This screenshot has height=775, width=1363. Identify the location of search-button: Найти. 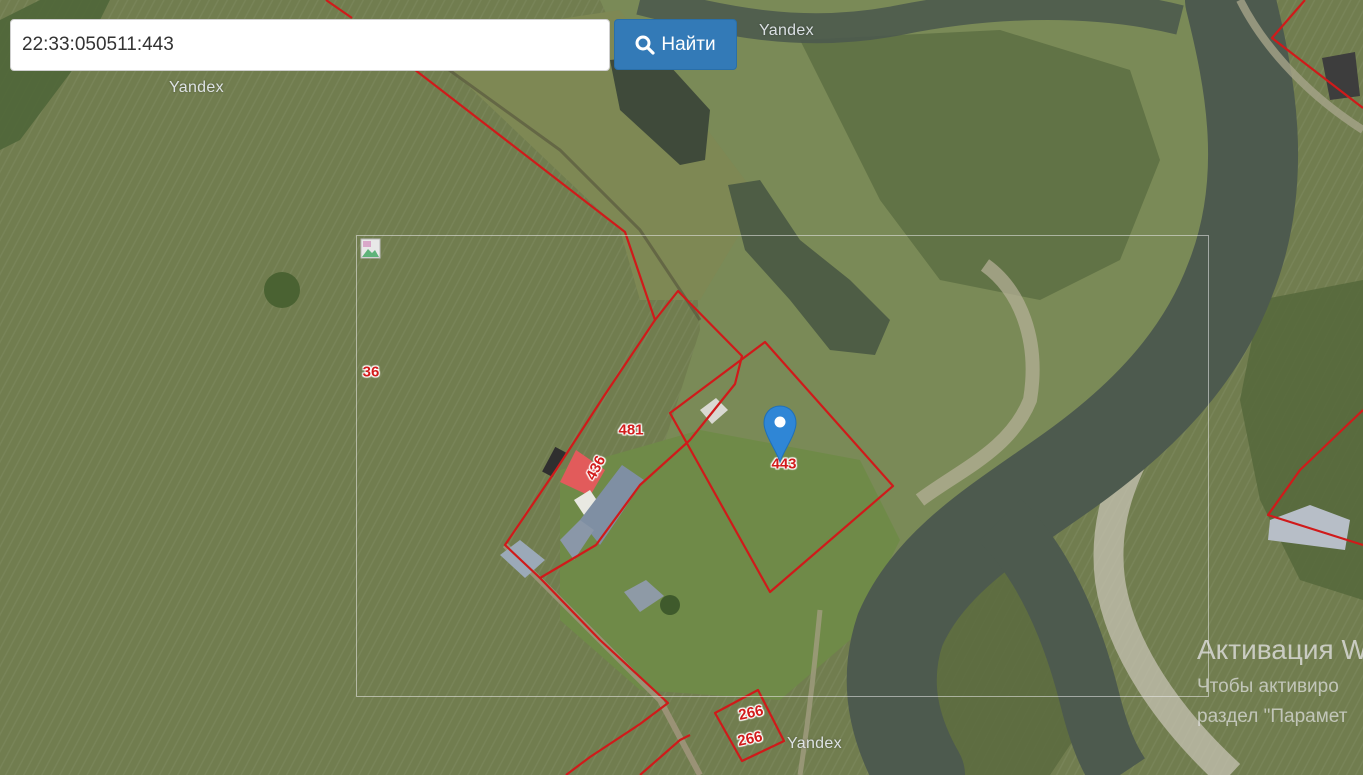
(675, 44).